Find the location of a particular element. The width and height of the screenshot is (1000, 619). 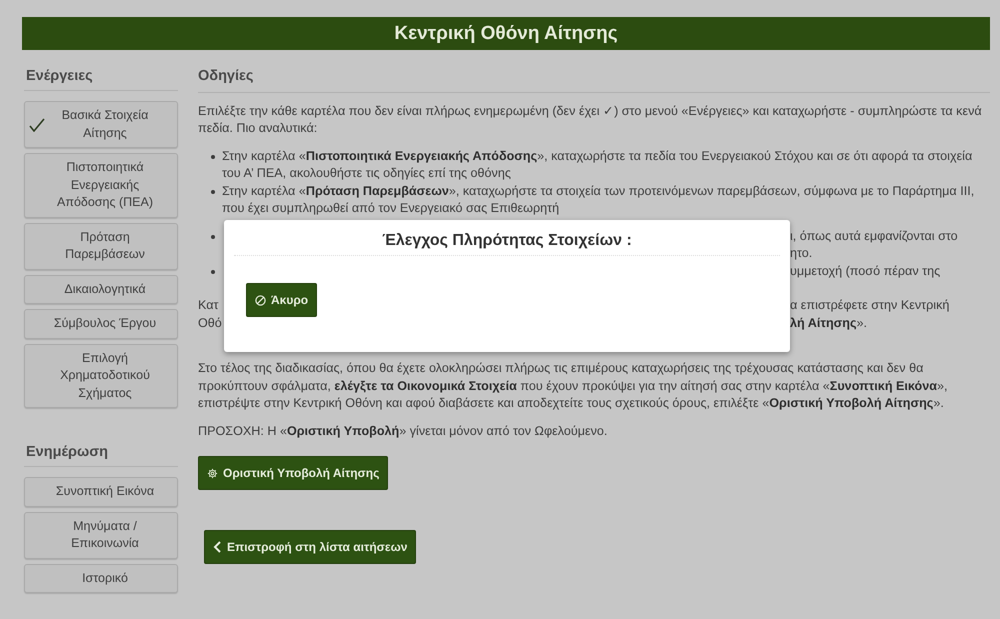

section-heading: Ενέργειες is located at coordinates (101, 79).